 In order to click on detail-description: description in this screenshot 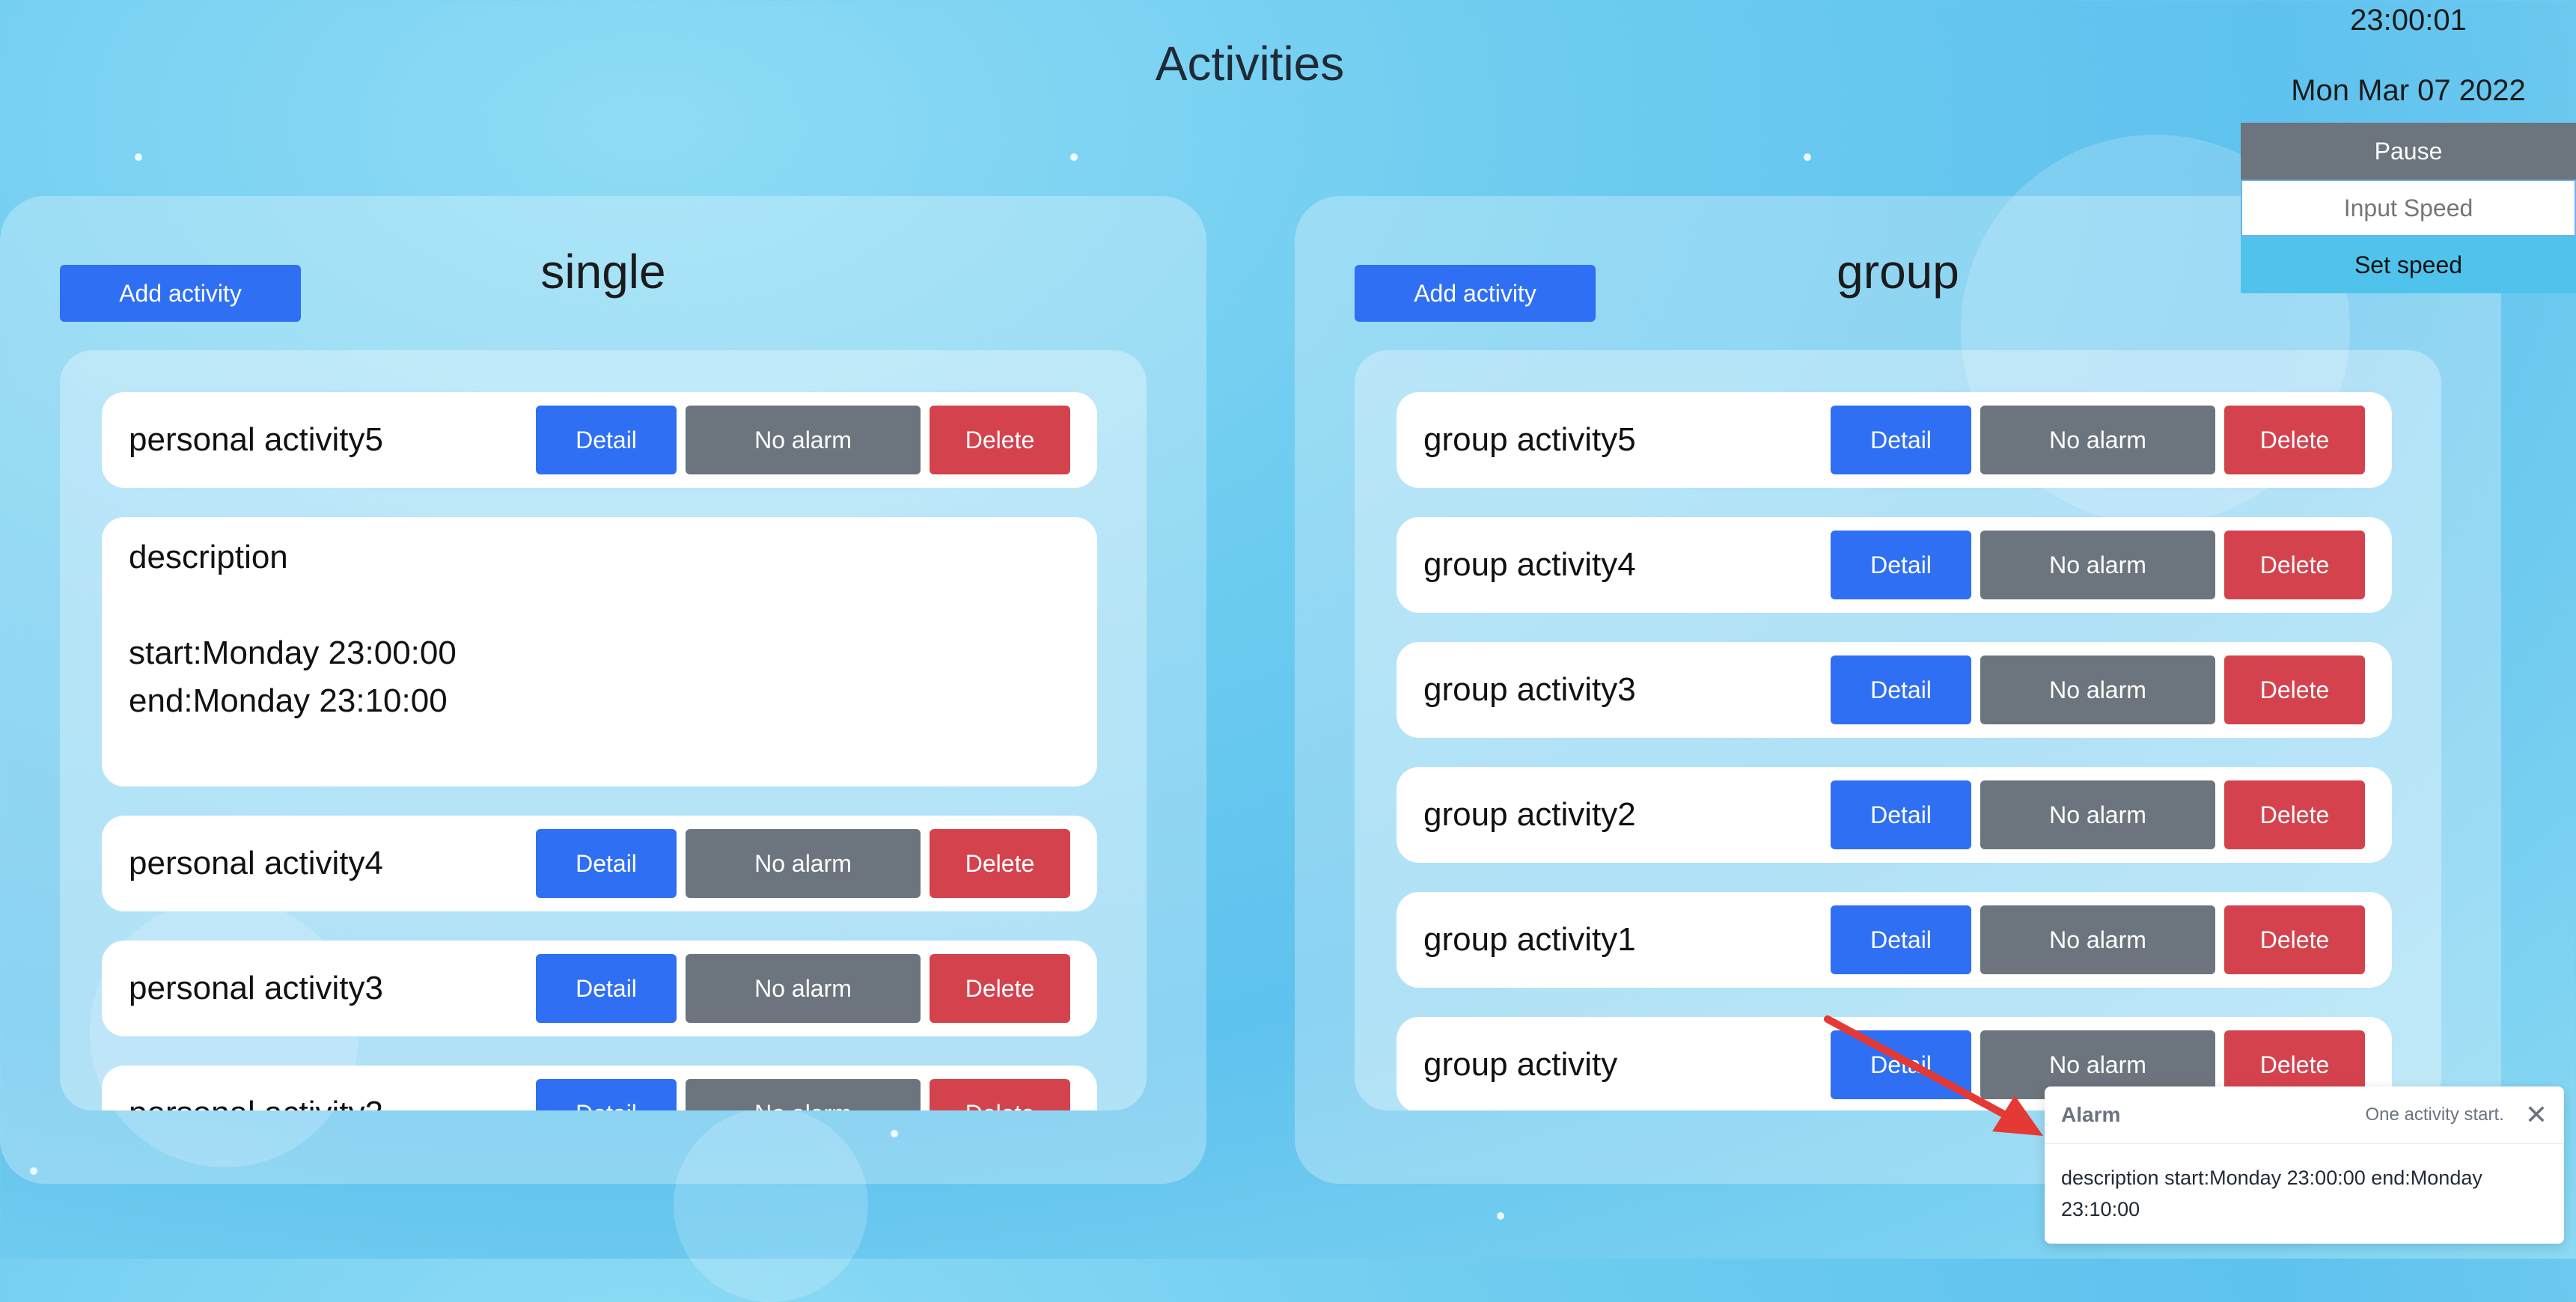, I will do `click(208, 557)`.